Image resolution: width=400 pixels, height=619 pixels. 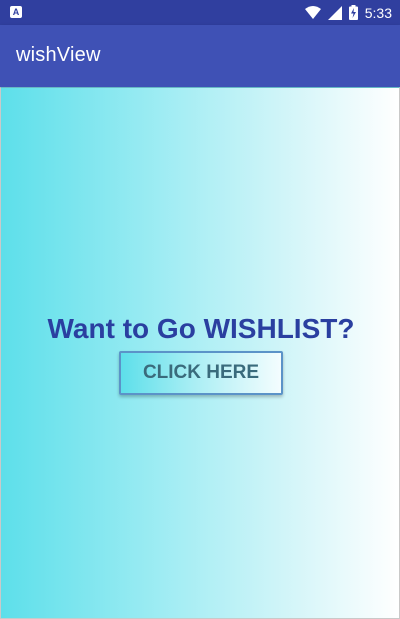 I want to click on status-bar: A 5:33, so click(x=200, y=12).